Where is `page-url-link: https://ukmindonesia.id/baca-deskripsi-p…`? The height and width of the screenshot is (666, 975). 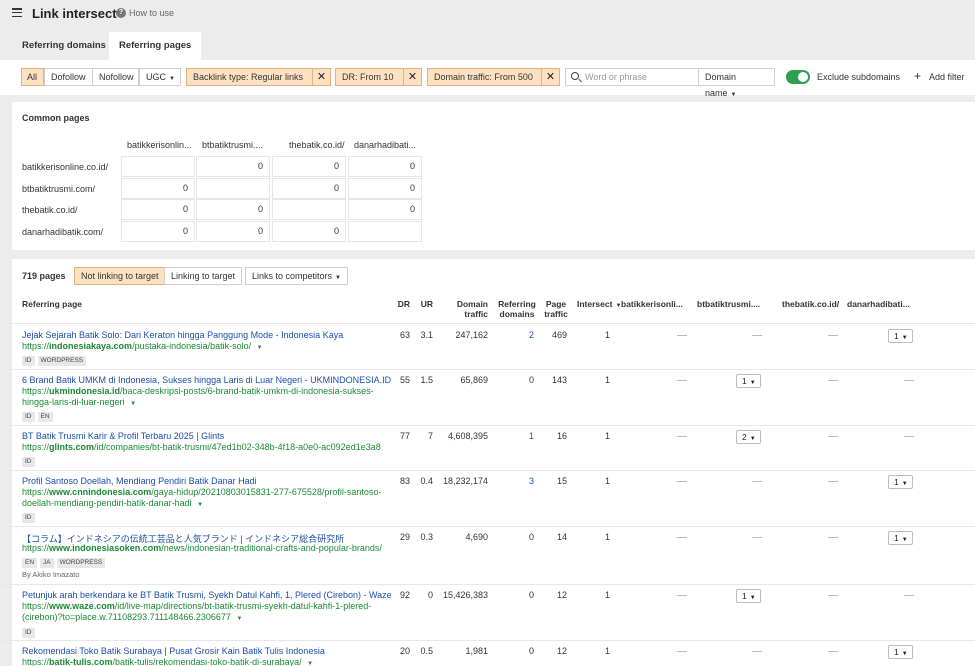
page-url-link: https://ukmindonesia.id/baca-deskripsi-p… is located at coordinates (207, 398).